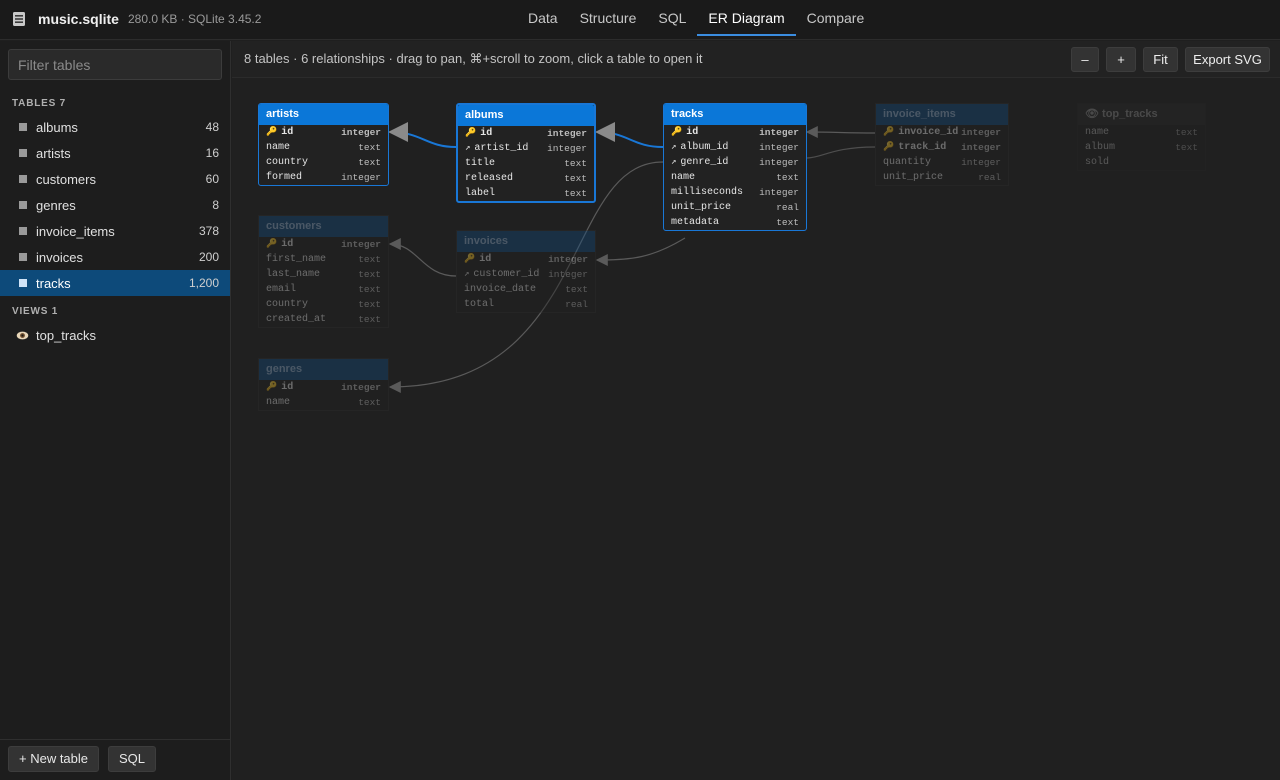 This screenshot has height=780, width=1280. Describe the element at coordinates (115, 257) in the screenshot. I see `sidebar-item-invoices: invoices 200` at that location.